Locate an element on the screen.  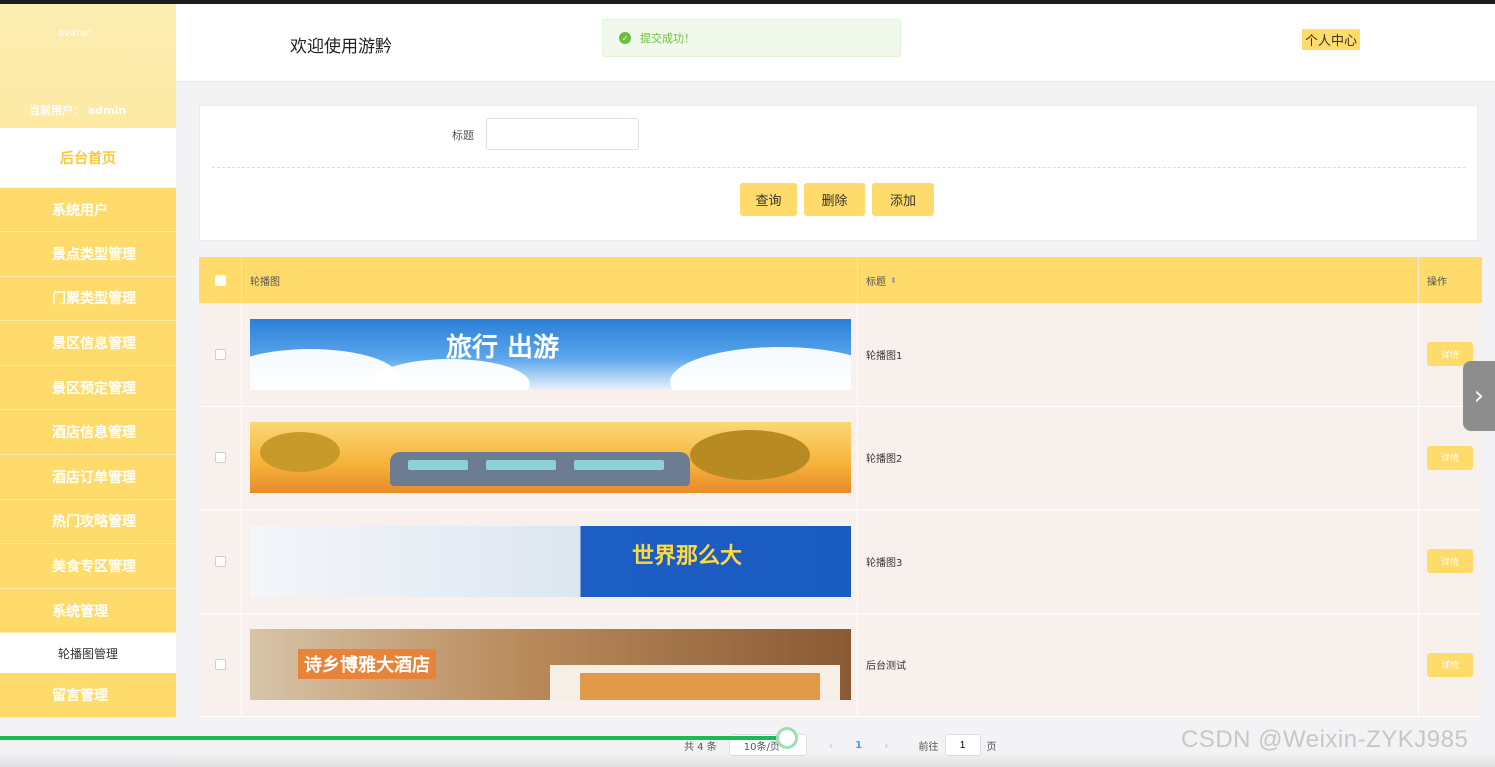
delete-button: 删除 is located at coordinates (834, 199).